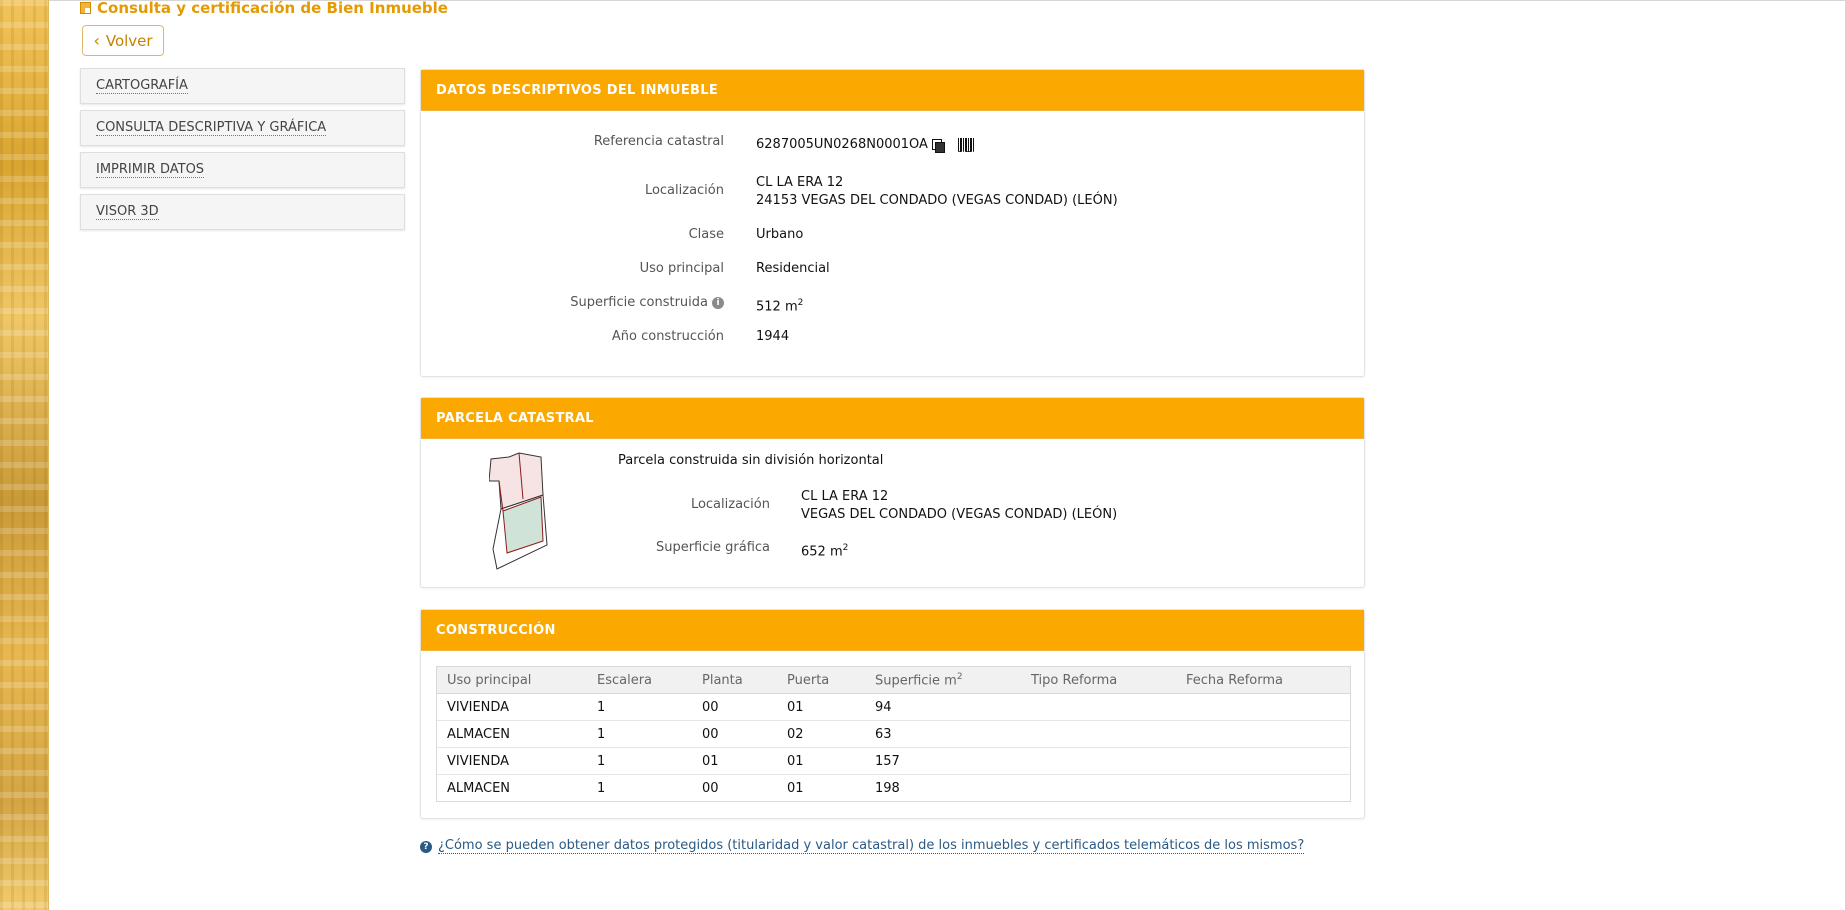 This screenshot has height=910, width=1845. What do you see at coordinates (821, 734) in the screenshot?
I see `table-cell: 02` at bounding box center [821, 734].